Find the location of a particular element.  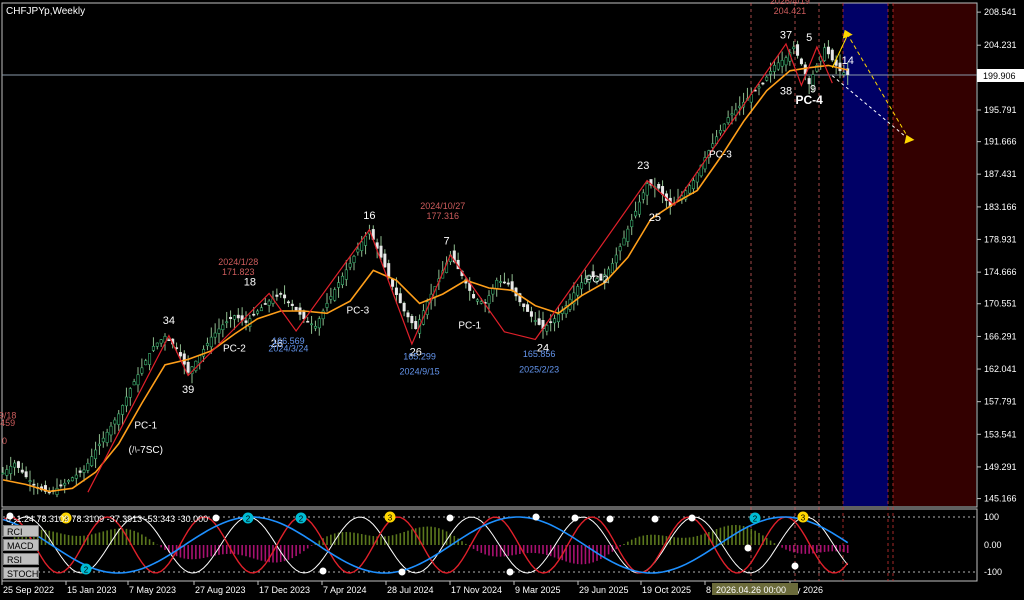

price-tick-label: 170.551 is located at coordinates (1000, 304).